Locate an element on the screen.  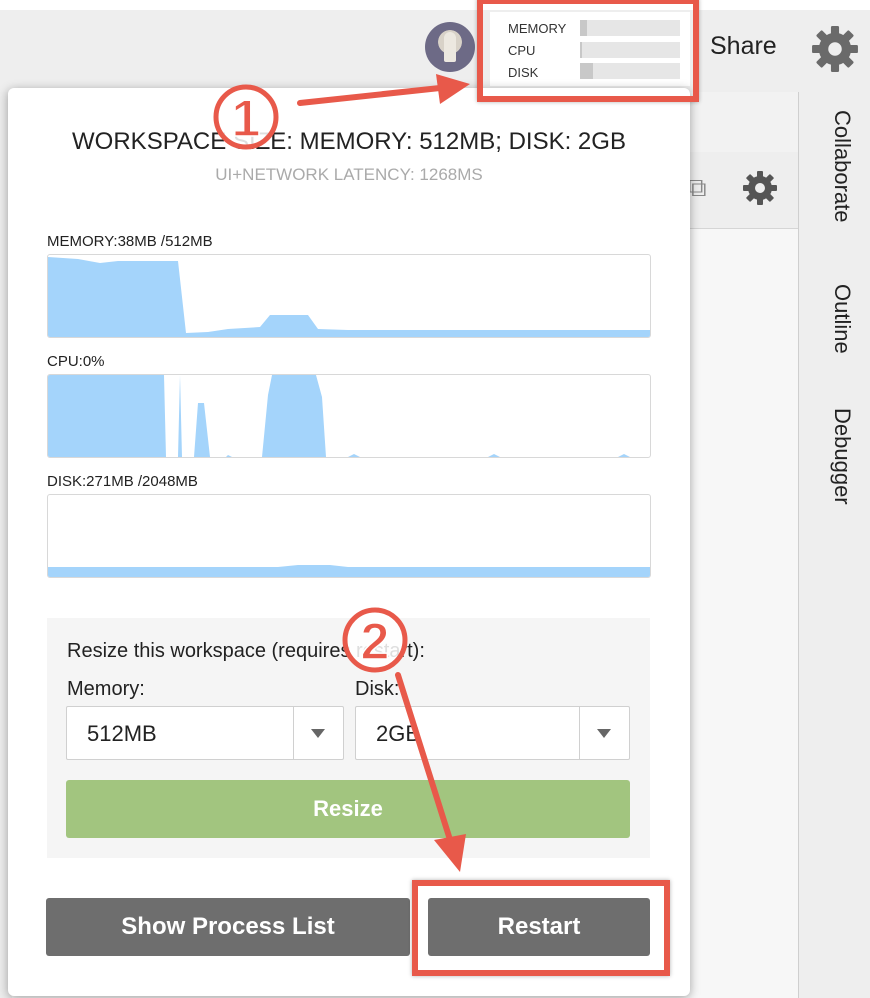
disk-select-value: 2GB is located at coordinates (398, 733).